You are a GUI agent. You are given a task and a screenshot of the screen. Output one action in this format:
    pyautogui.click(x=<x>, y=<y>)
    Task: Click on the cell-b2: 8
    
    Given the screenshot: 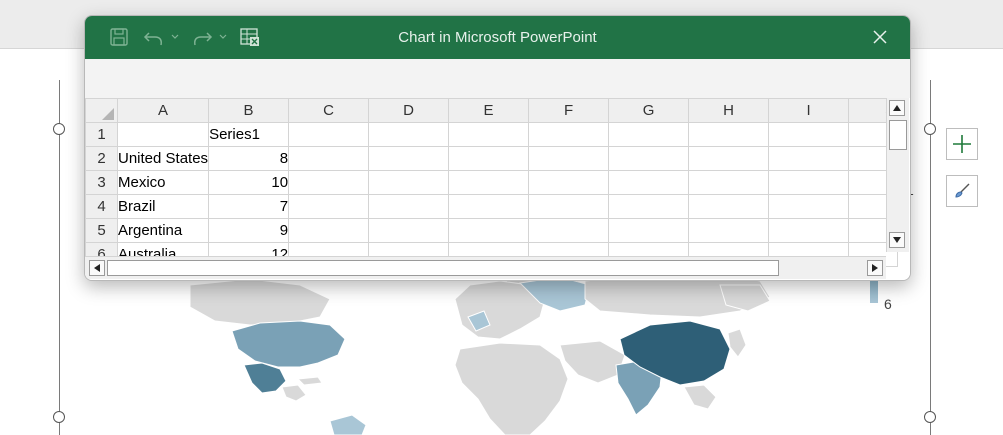 What is the action you would take?
    pyautogui.click(x=249, y=158)
    